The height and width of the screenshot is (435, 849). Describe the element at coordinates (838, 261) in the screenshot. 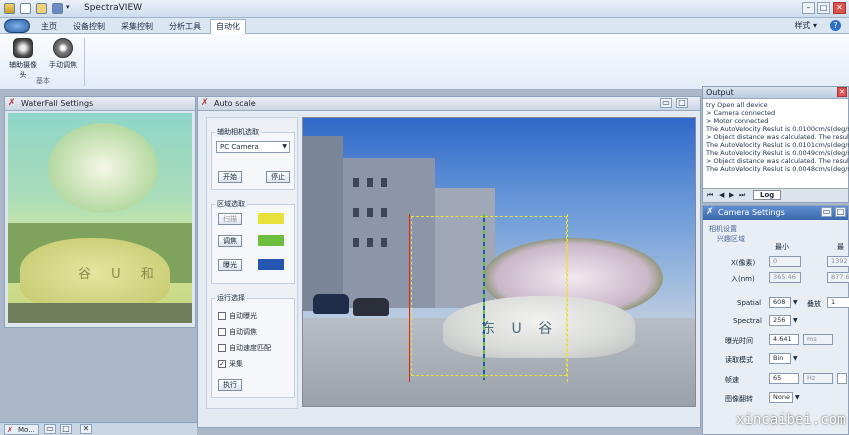

I see `x-max-input: 1392` at that location.